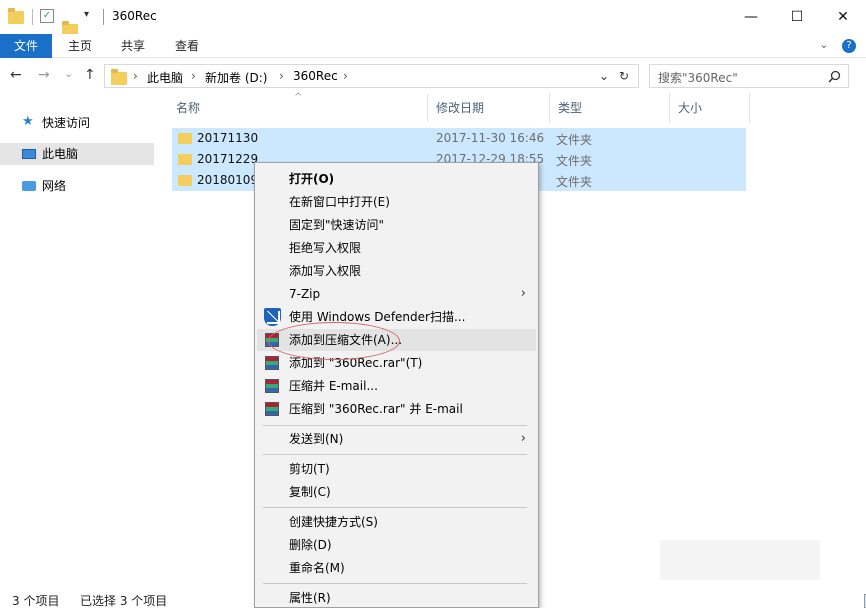 The width and height of the screenshot is (866, 608). Describe the element at coordinates (396, 225) in the screenshot. I see `menu-item-pin-quick-access: 固定到"快速访问"` at that location.